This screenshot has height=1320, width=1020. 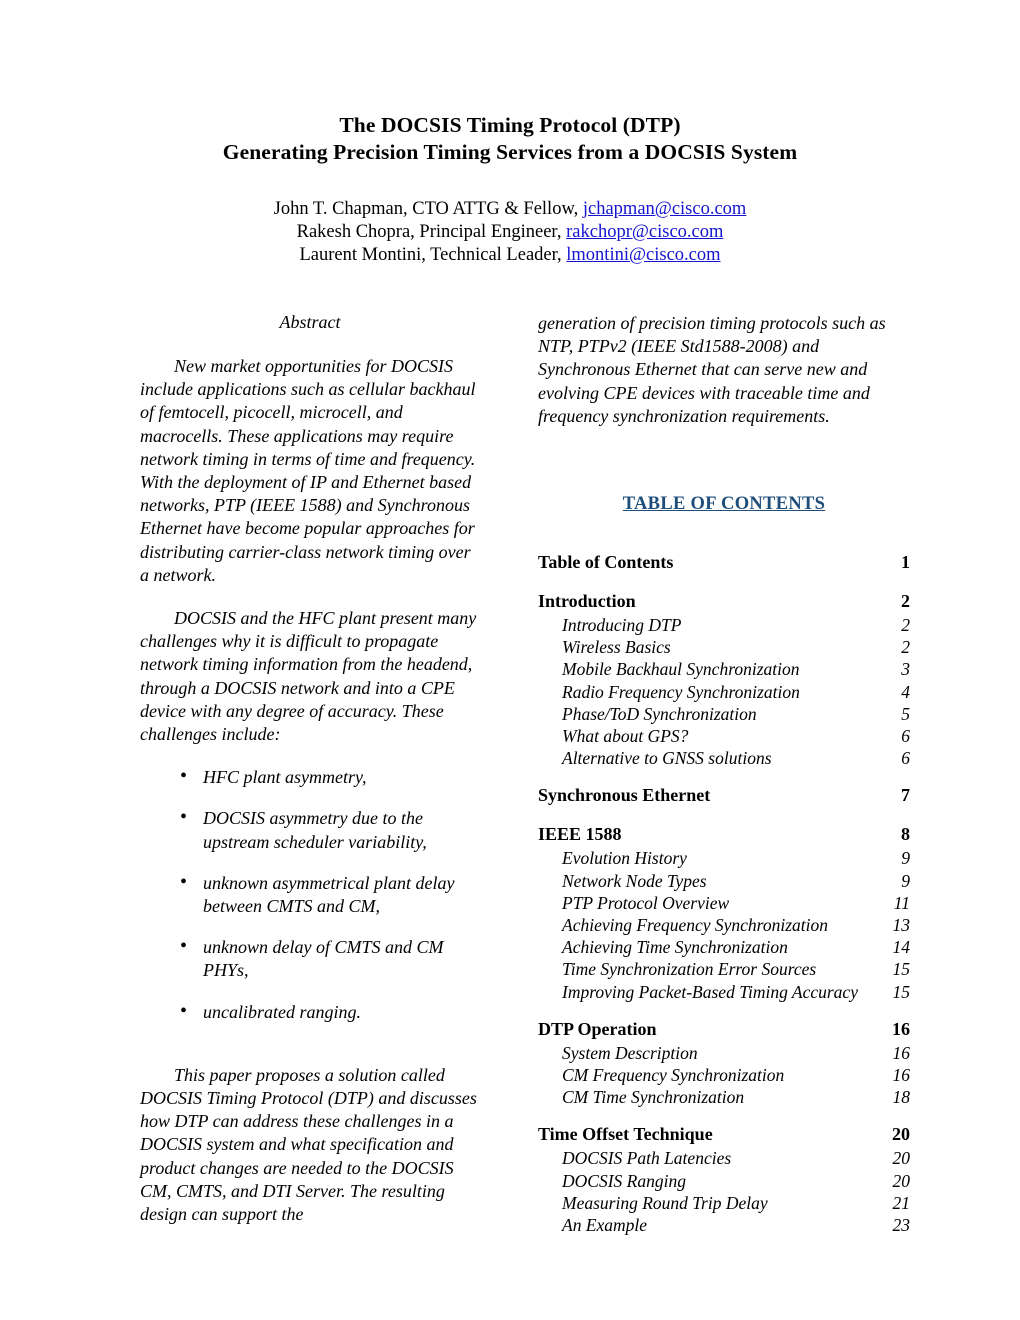 I want to click on toc-entry-label: Synchronous Ethernet, so click(x=624, y=795).